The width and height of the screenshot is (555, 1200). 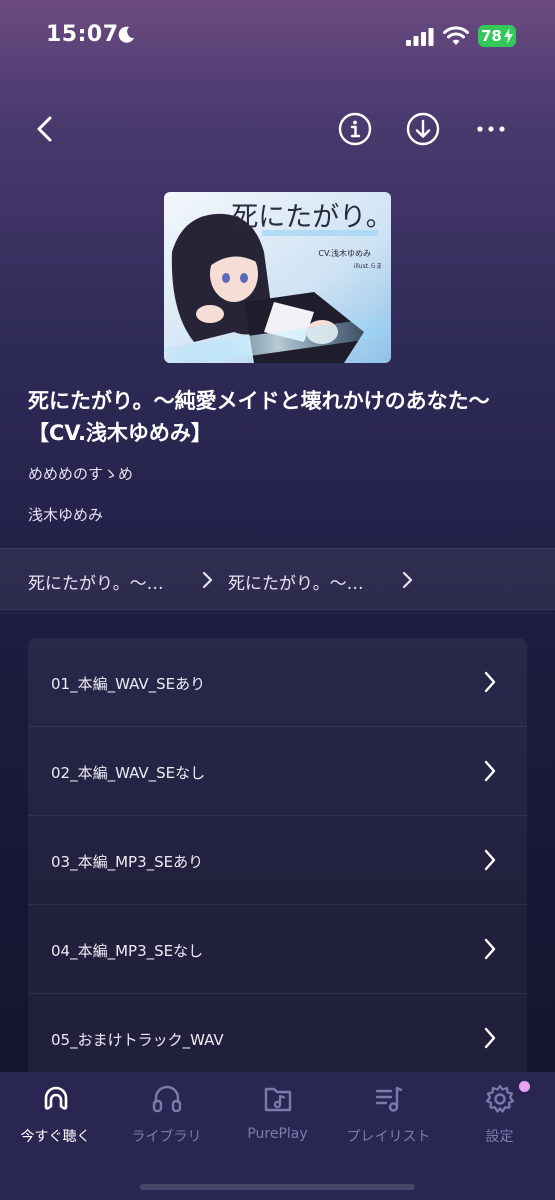 What do you see at coordinates (277, 949) in the screenshot?
I see `list-item: 04_本編_MP3_SEなし` at bounding box center [277, 949].